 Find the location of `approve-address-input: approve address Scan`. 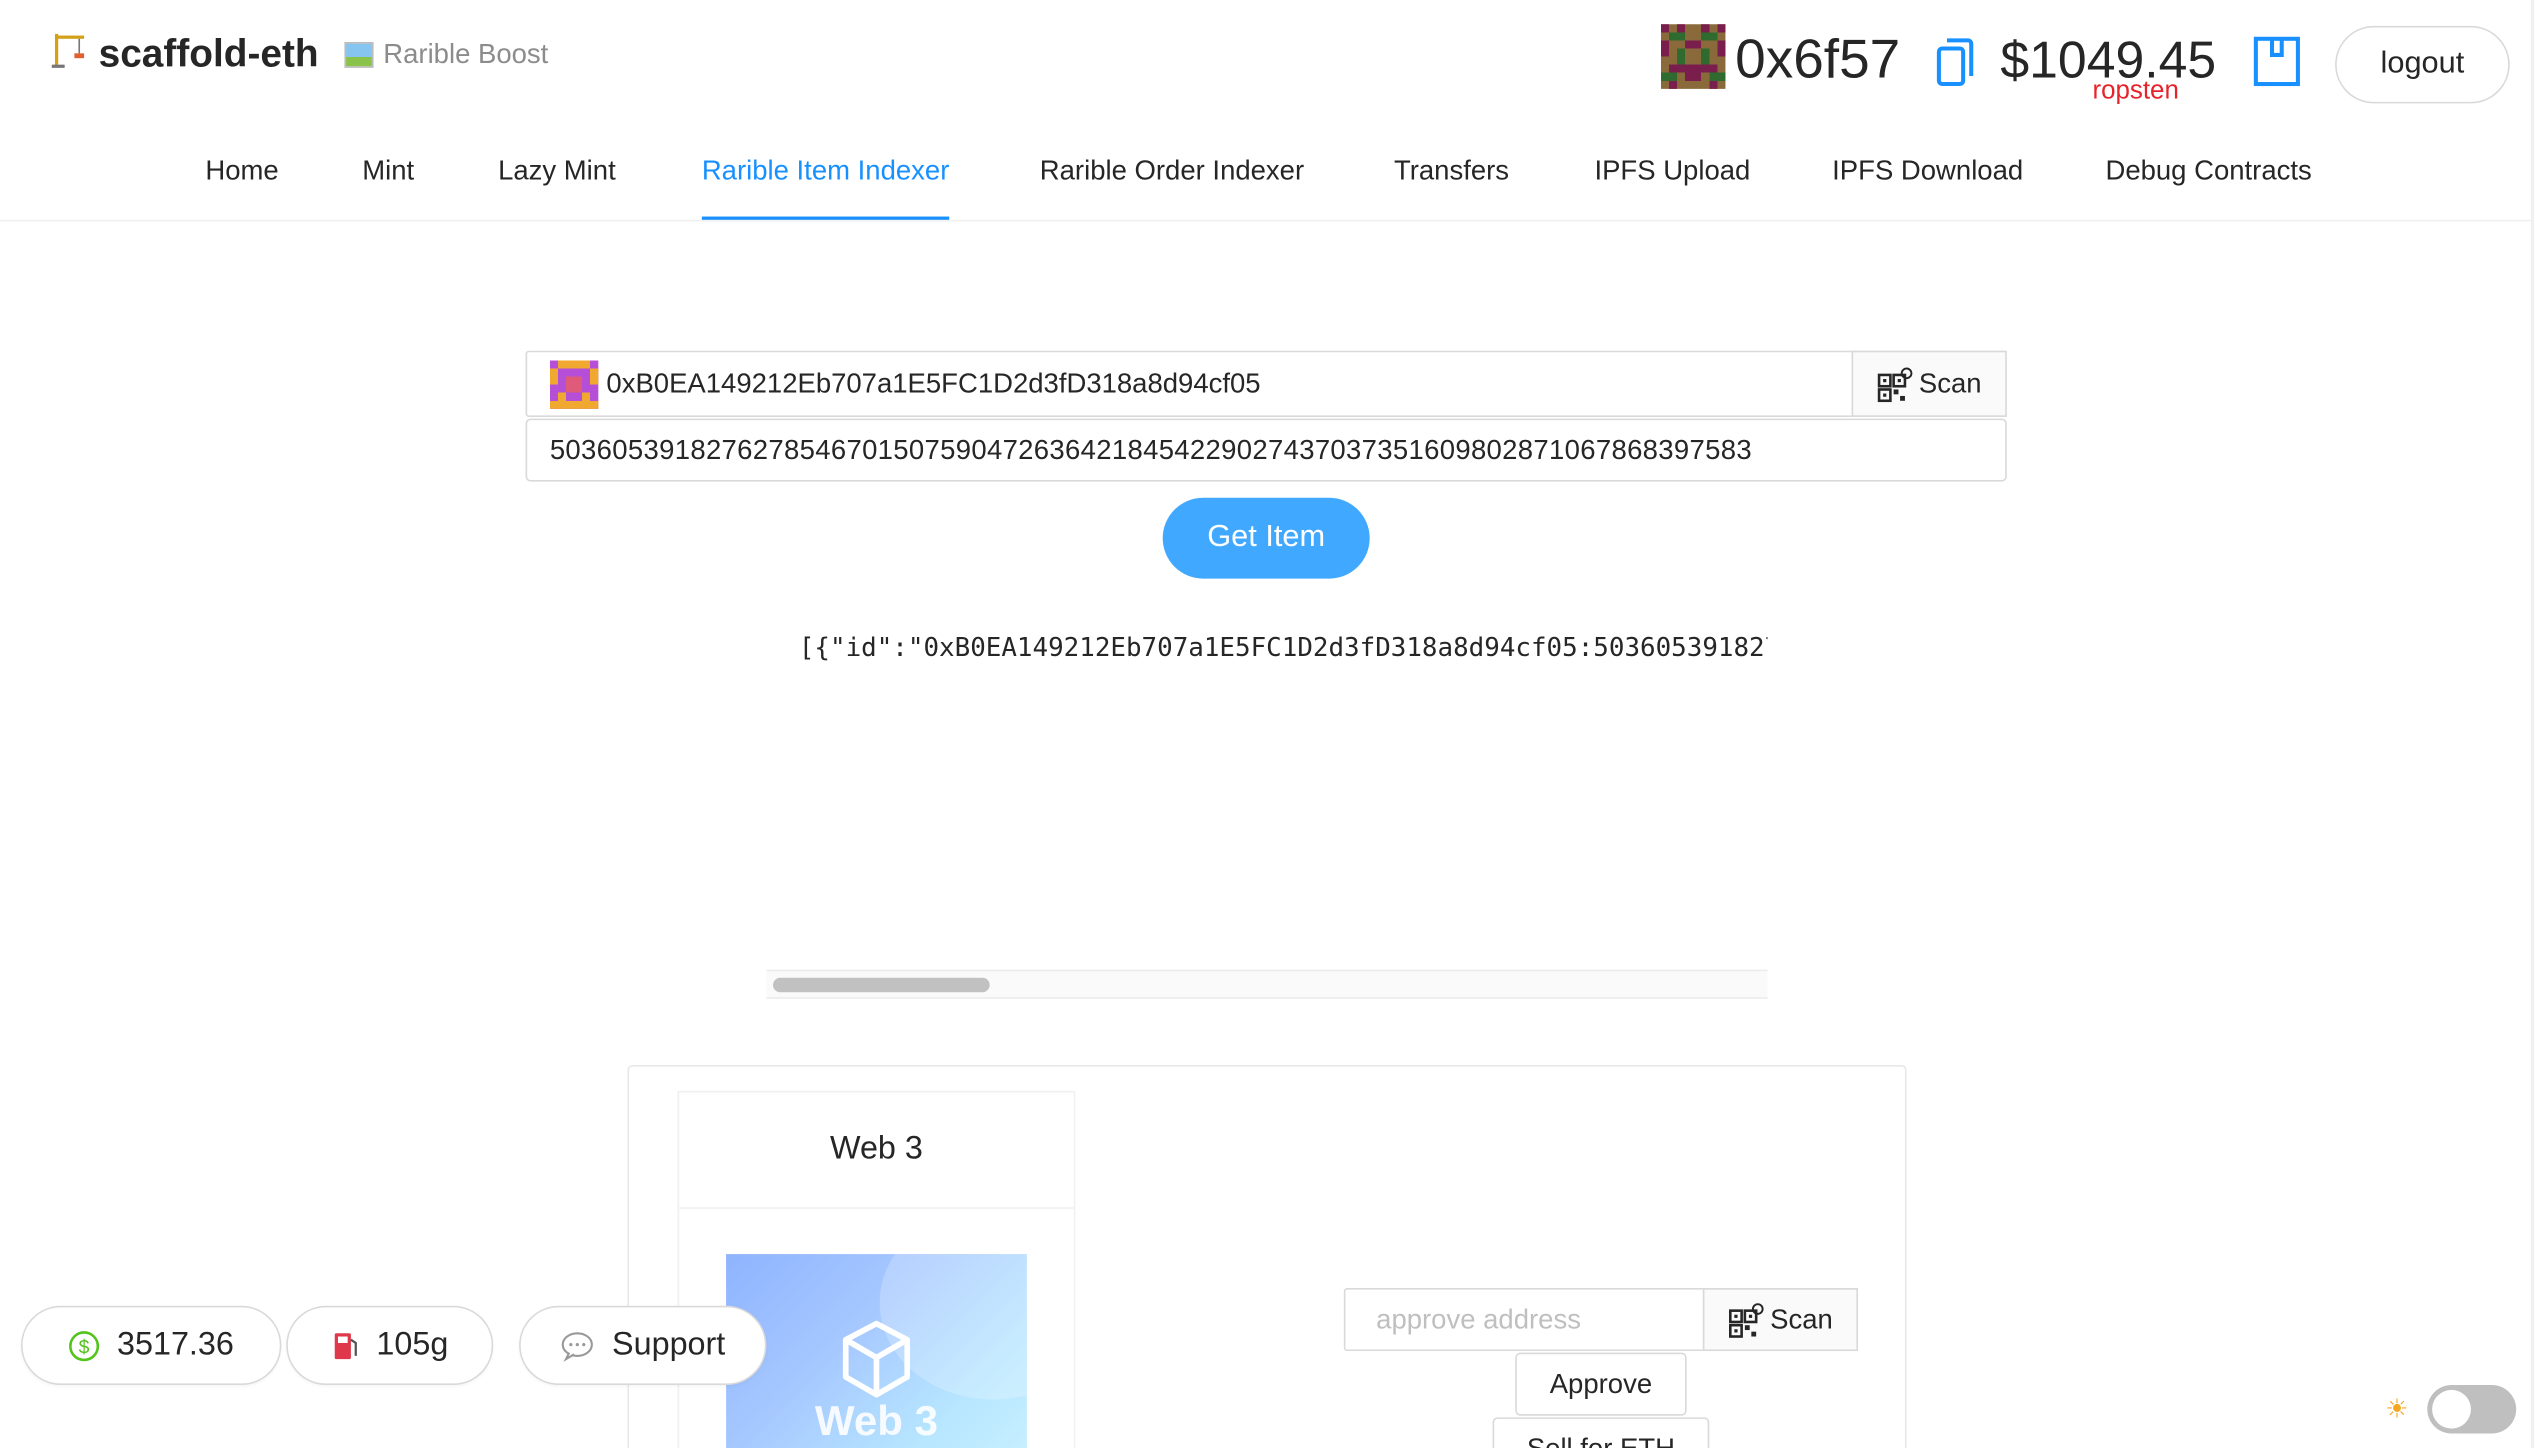

approve-address-input: approve address Scan is located at coordinates (1601, 1320).